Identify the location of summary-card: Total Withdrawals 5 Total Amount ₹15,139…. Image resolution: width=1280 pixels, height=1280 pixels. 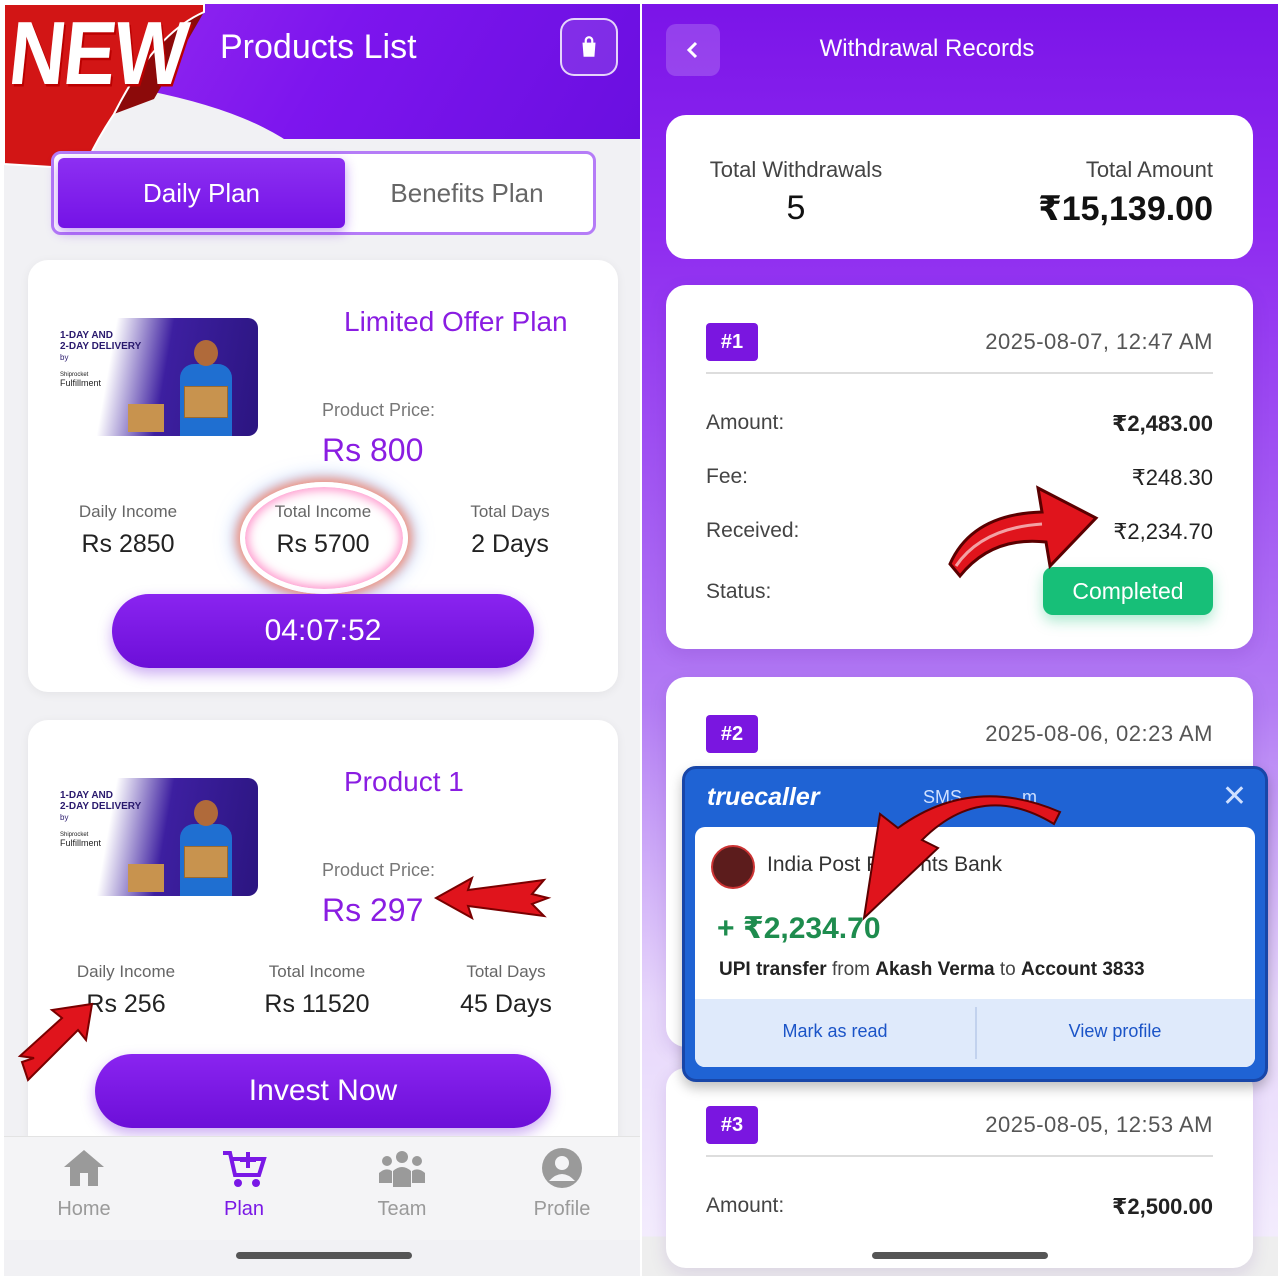
(959, 187).